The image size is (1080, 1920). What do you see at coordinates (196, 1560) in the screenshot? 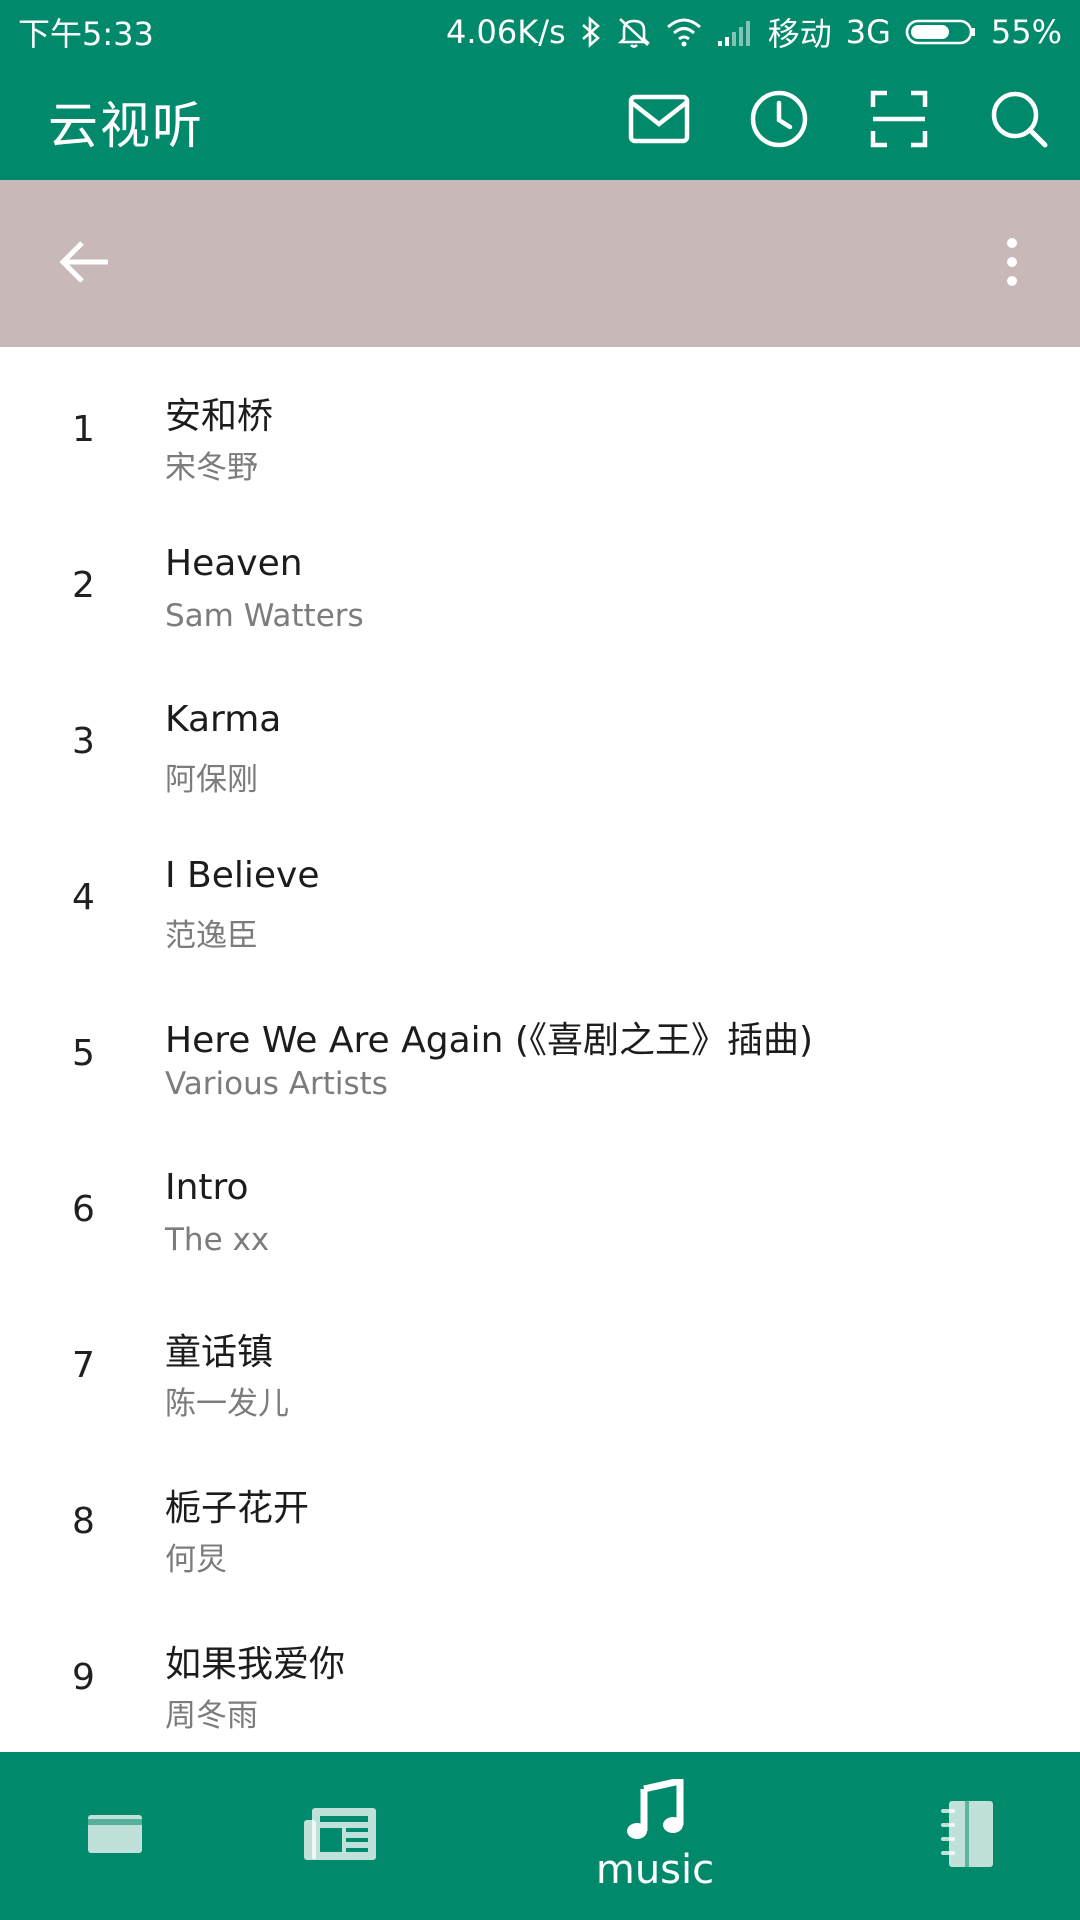
I see `song-artist: 何炅` at bounding box center [196, 1560].